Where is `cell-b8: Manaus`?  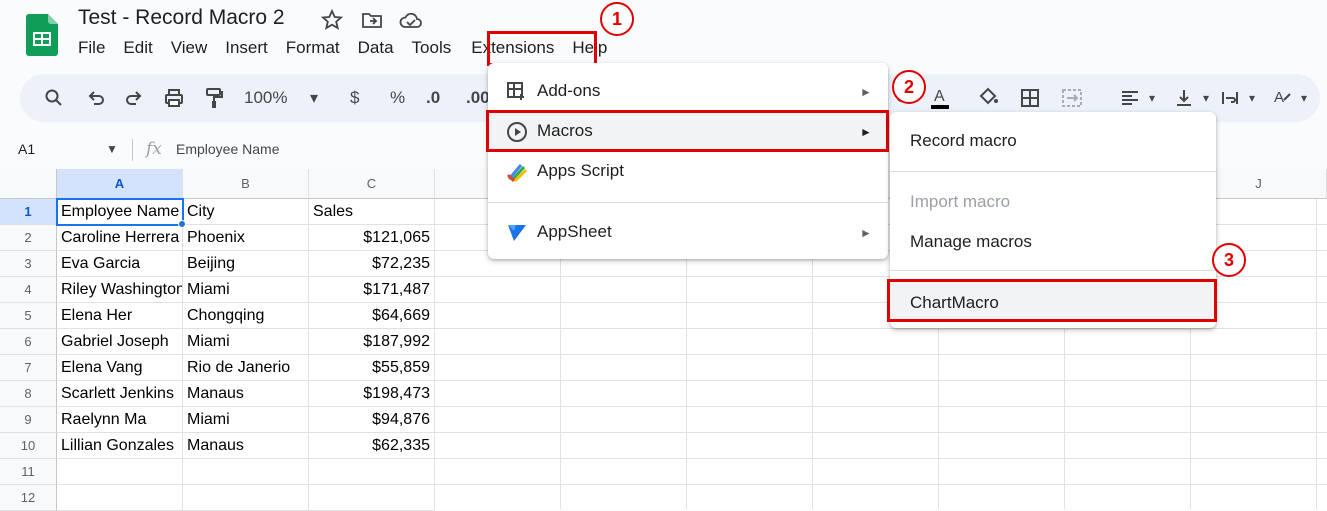 cell-b8: Manaus is located at coordinates (246, 394).